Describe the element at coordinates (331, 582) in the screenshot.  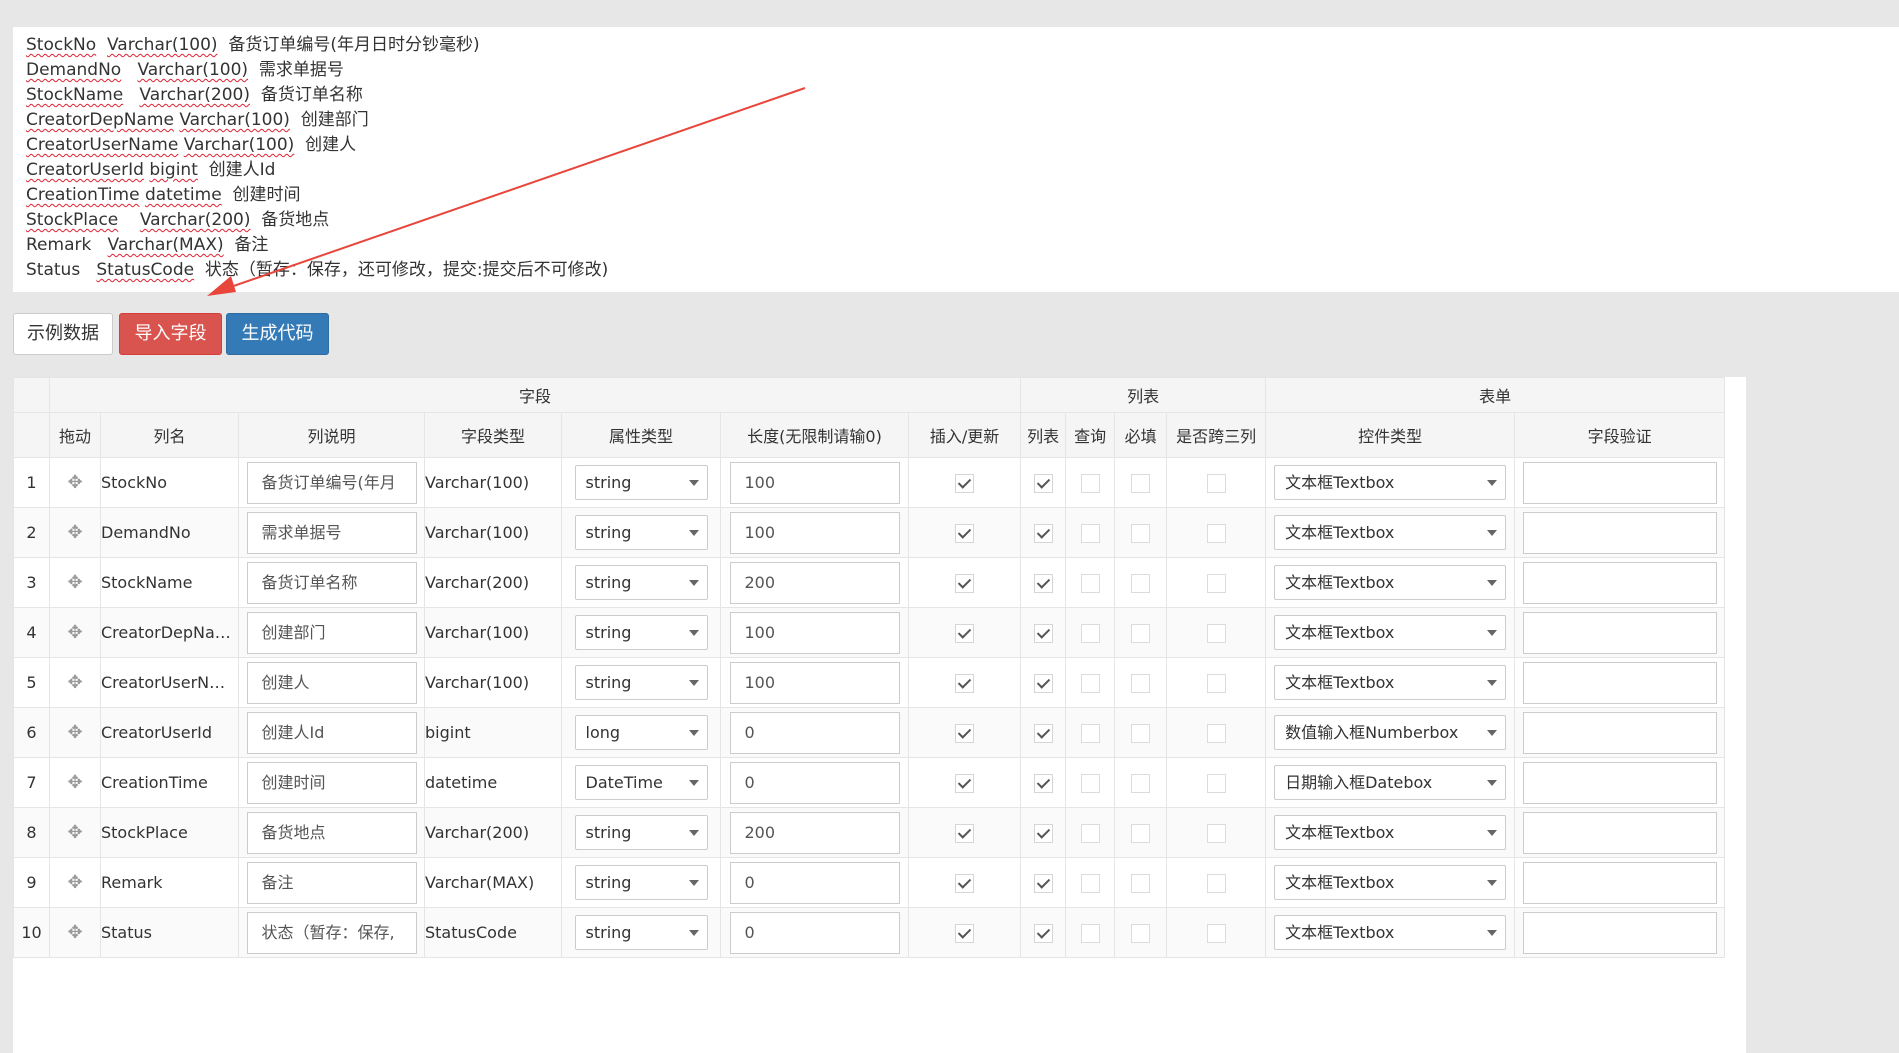
I see `column-desc-input: 备货订单名称` at that location.